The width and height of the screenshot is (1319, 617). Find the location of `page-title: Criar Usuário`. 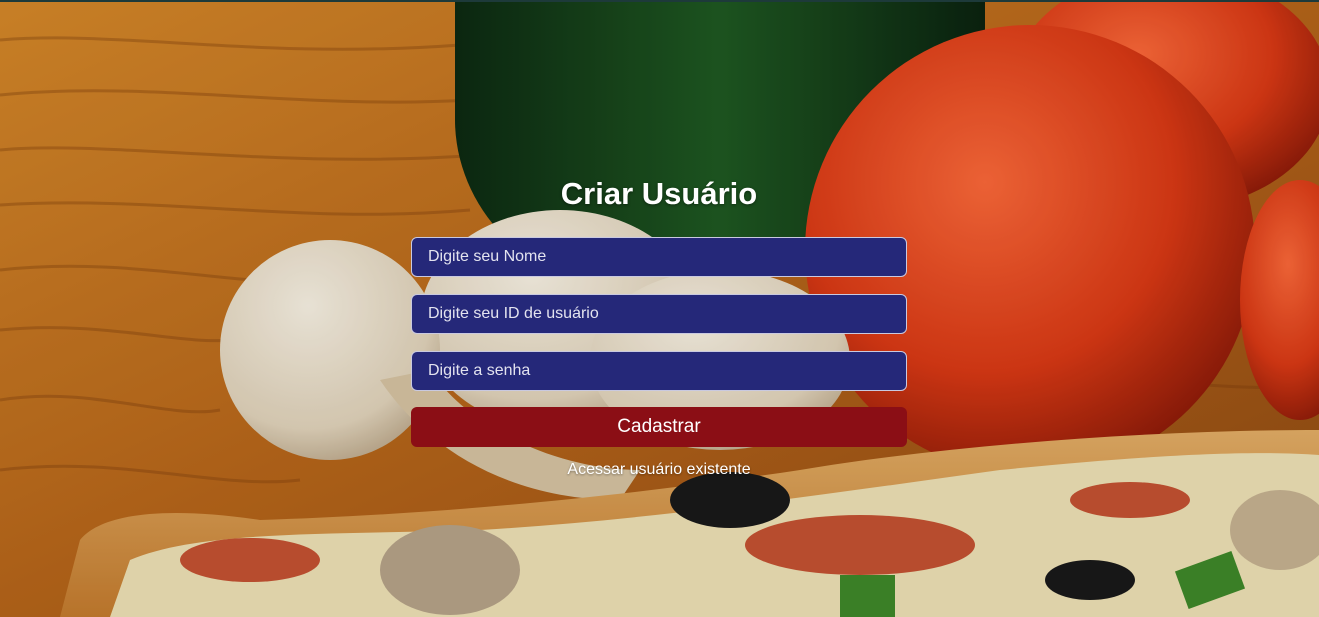

page-title: Criar Usuário is located at coordinates (659, 193).